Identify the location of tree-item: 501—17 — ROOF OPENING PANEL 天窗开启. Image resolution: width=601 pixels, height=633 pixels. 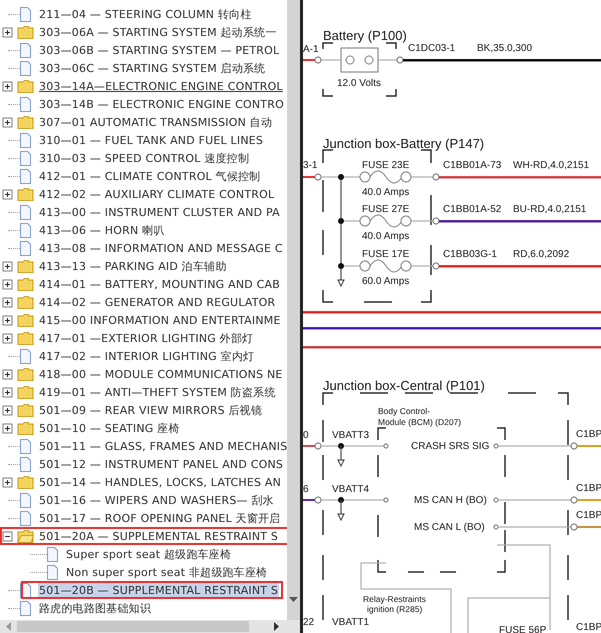
(160, 518).